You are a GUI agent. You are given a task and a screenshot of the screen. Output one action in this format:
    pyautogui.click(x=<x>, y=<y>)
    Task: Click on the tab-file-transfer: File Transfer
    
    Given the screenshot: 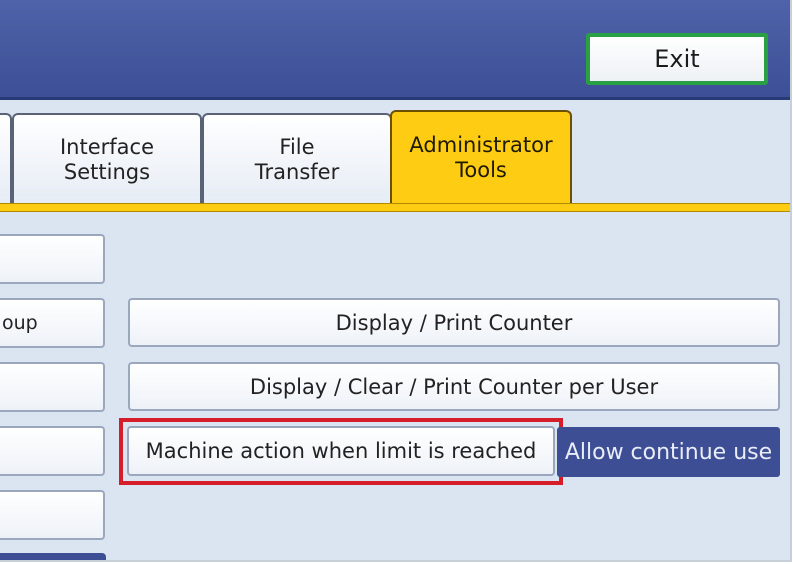 What is the action you would take?
    pyautogui.click(x=297, y=158)
    